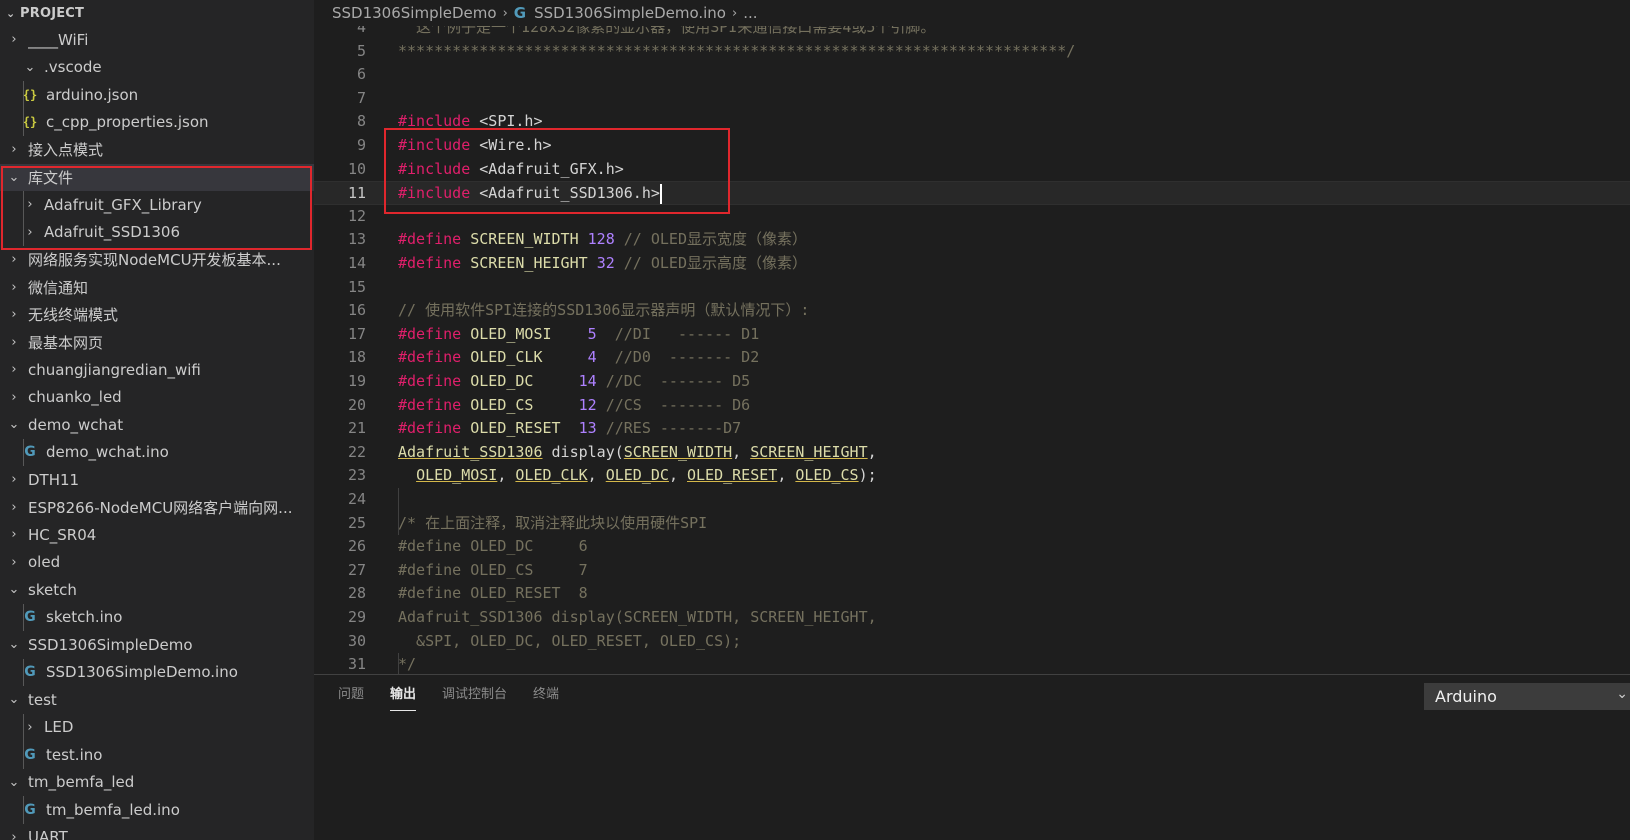 The image size is (1630, 840). What do you see at coordinates (114, 369) in the screenshot?
I see `tree-item-label: chuangjiangredian_wifi` at bounding box center [114, 369].